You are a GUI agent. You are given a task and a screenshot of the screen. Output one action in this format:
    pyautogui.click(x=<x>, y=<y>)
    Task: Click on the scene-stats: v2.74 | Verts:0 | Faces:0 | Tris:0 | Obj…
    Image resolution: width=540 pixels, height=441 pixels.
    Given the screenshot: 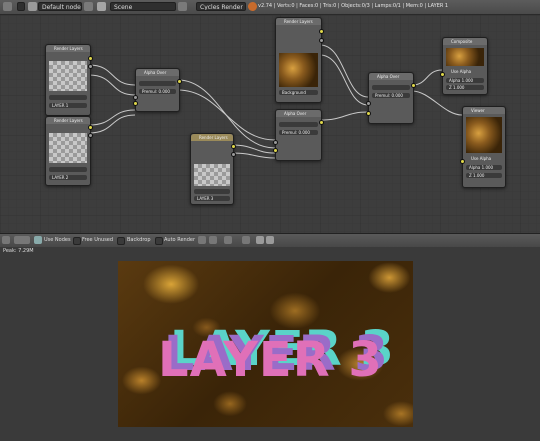 What is the action you would take?
    pyautogui.click(x=353, y=6)
    